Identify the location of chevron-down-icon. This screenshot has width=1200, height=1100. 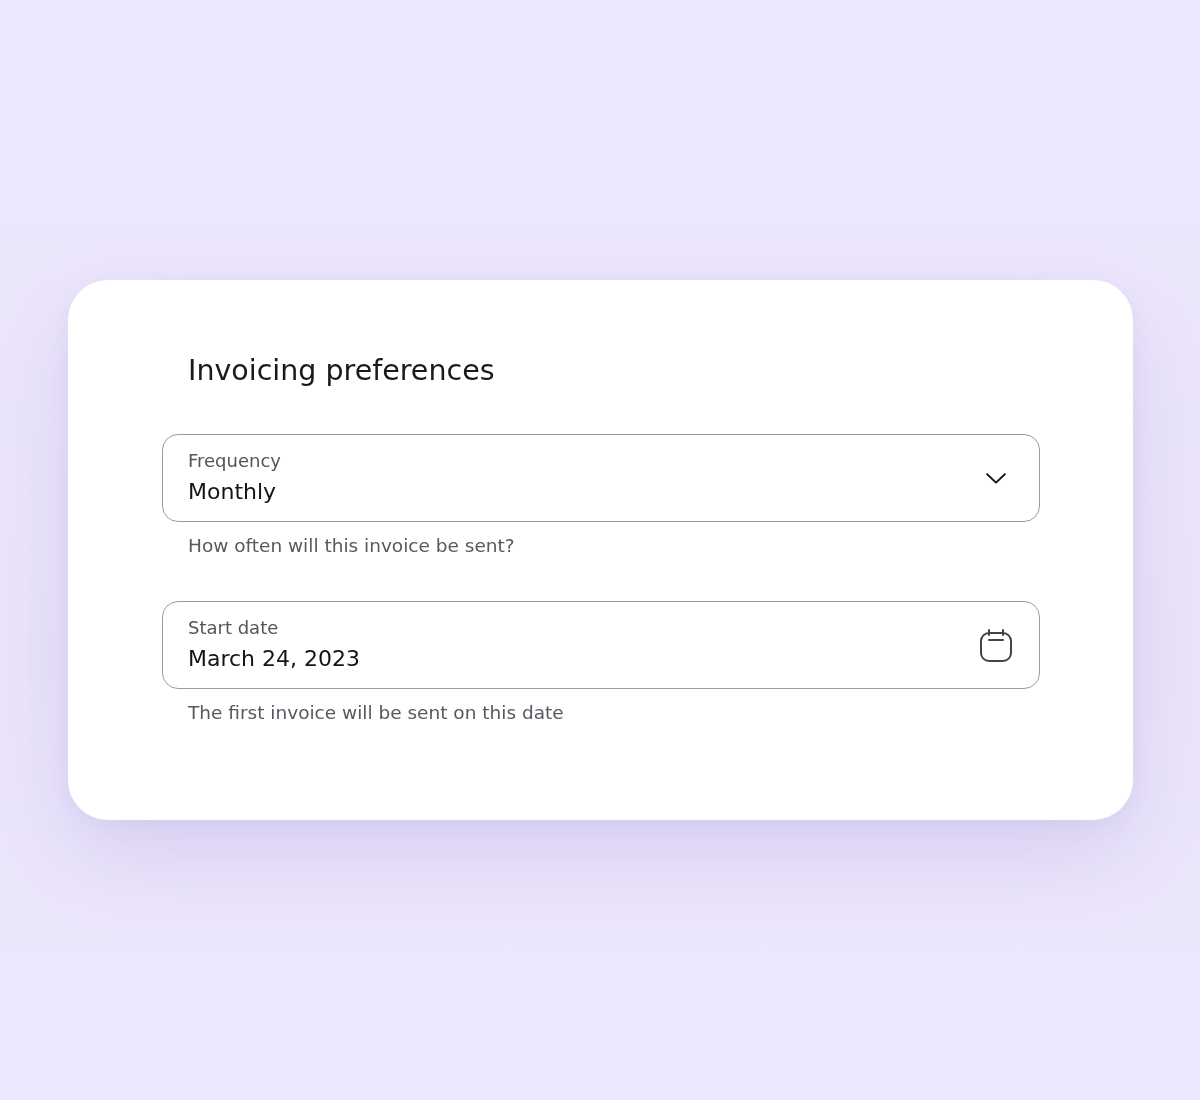
(996, 478).